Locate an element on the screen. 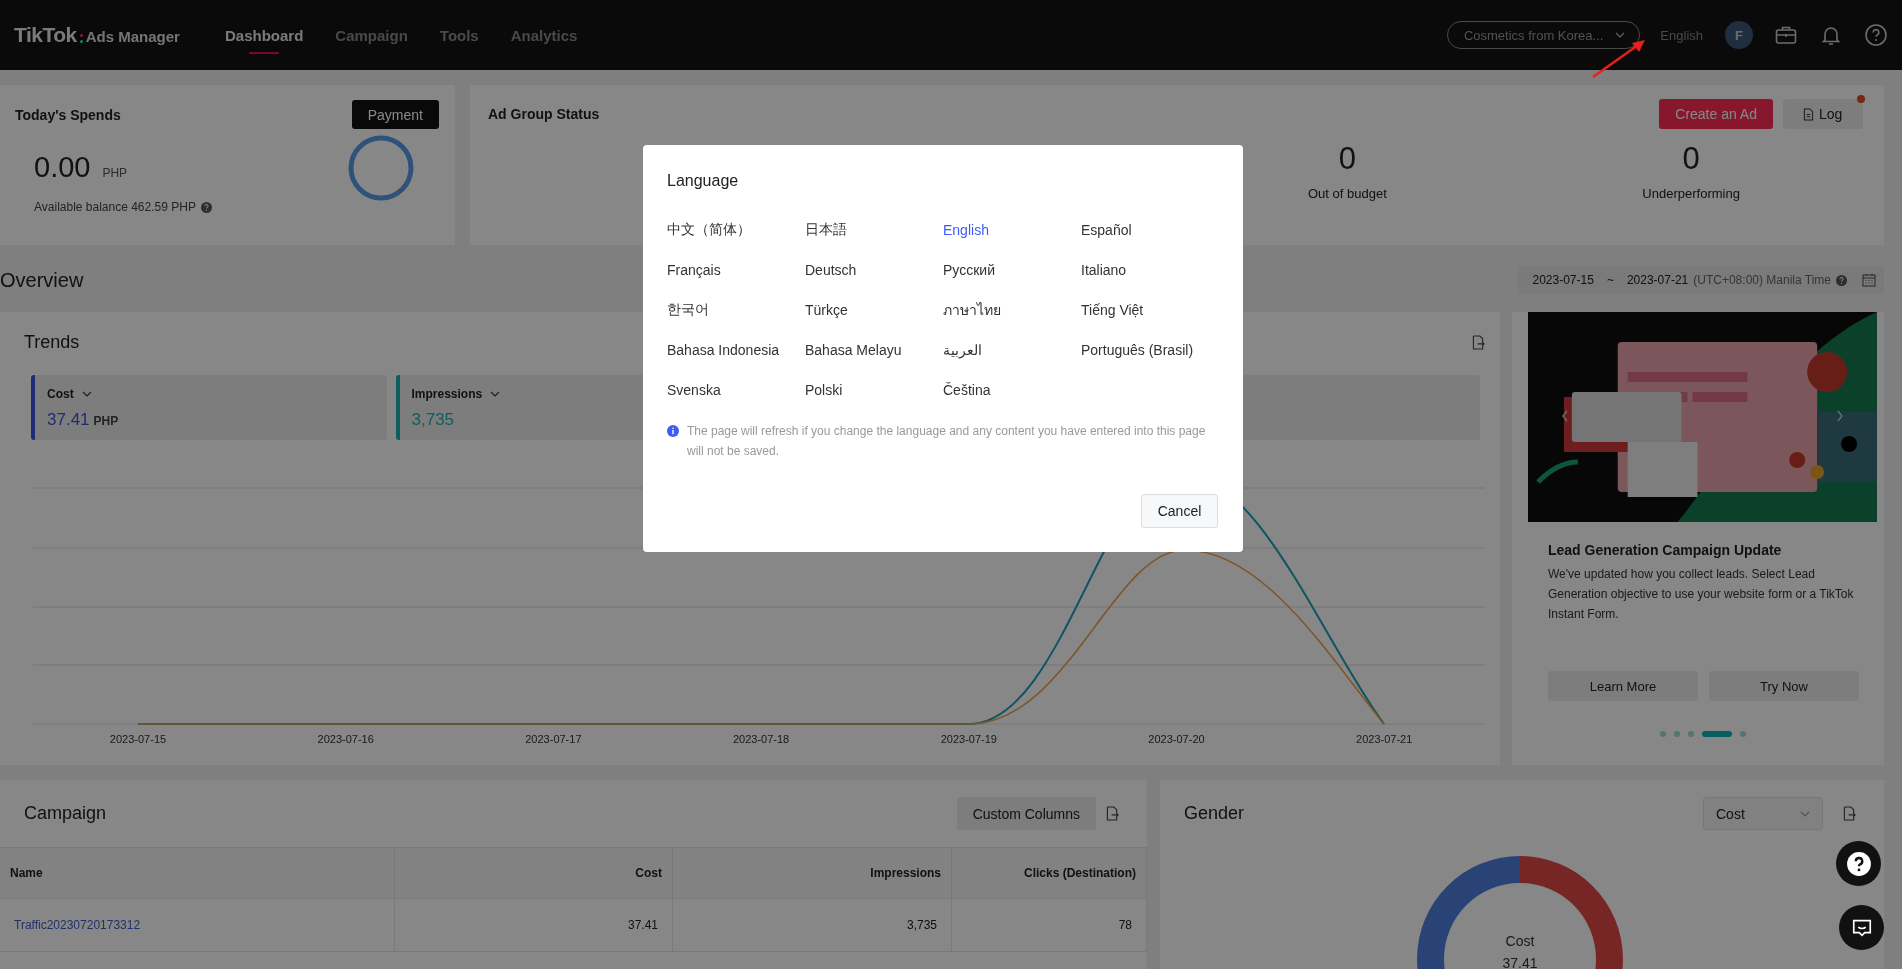  axis-label: 2023-07-15 is located at coordinates (138, 739).